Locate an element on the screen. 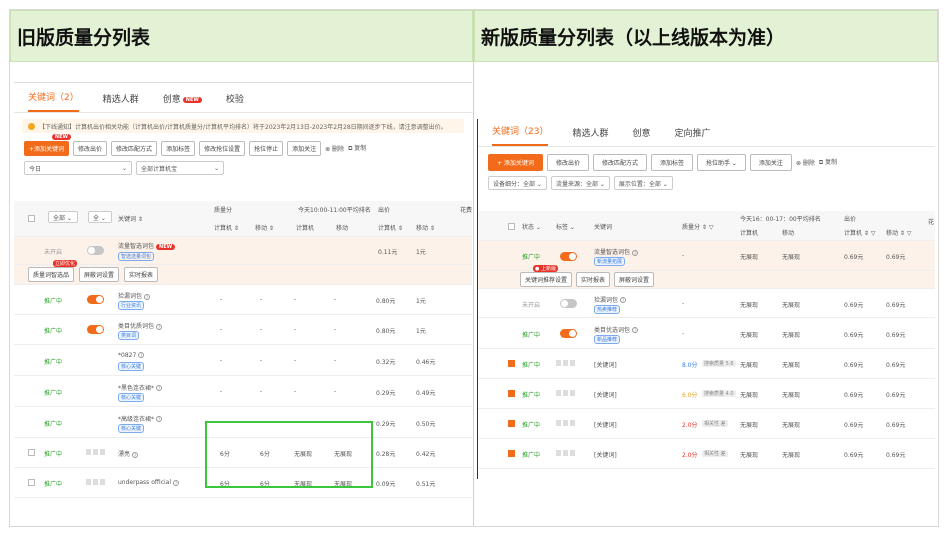 The image size is (949, 533). tab-2: 创意 is located at coordinates (641, 136).